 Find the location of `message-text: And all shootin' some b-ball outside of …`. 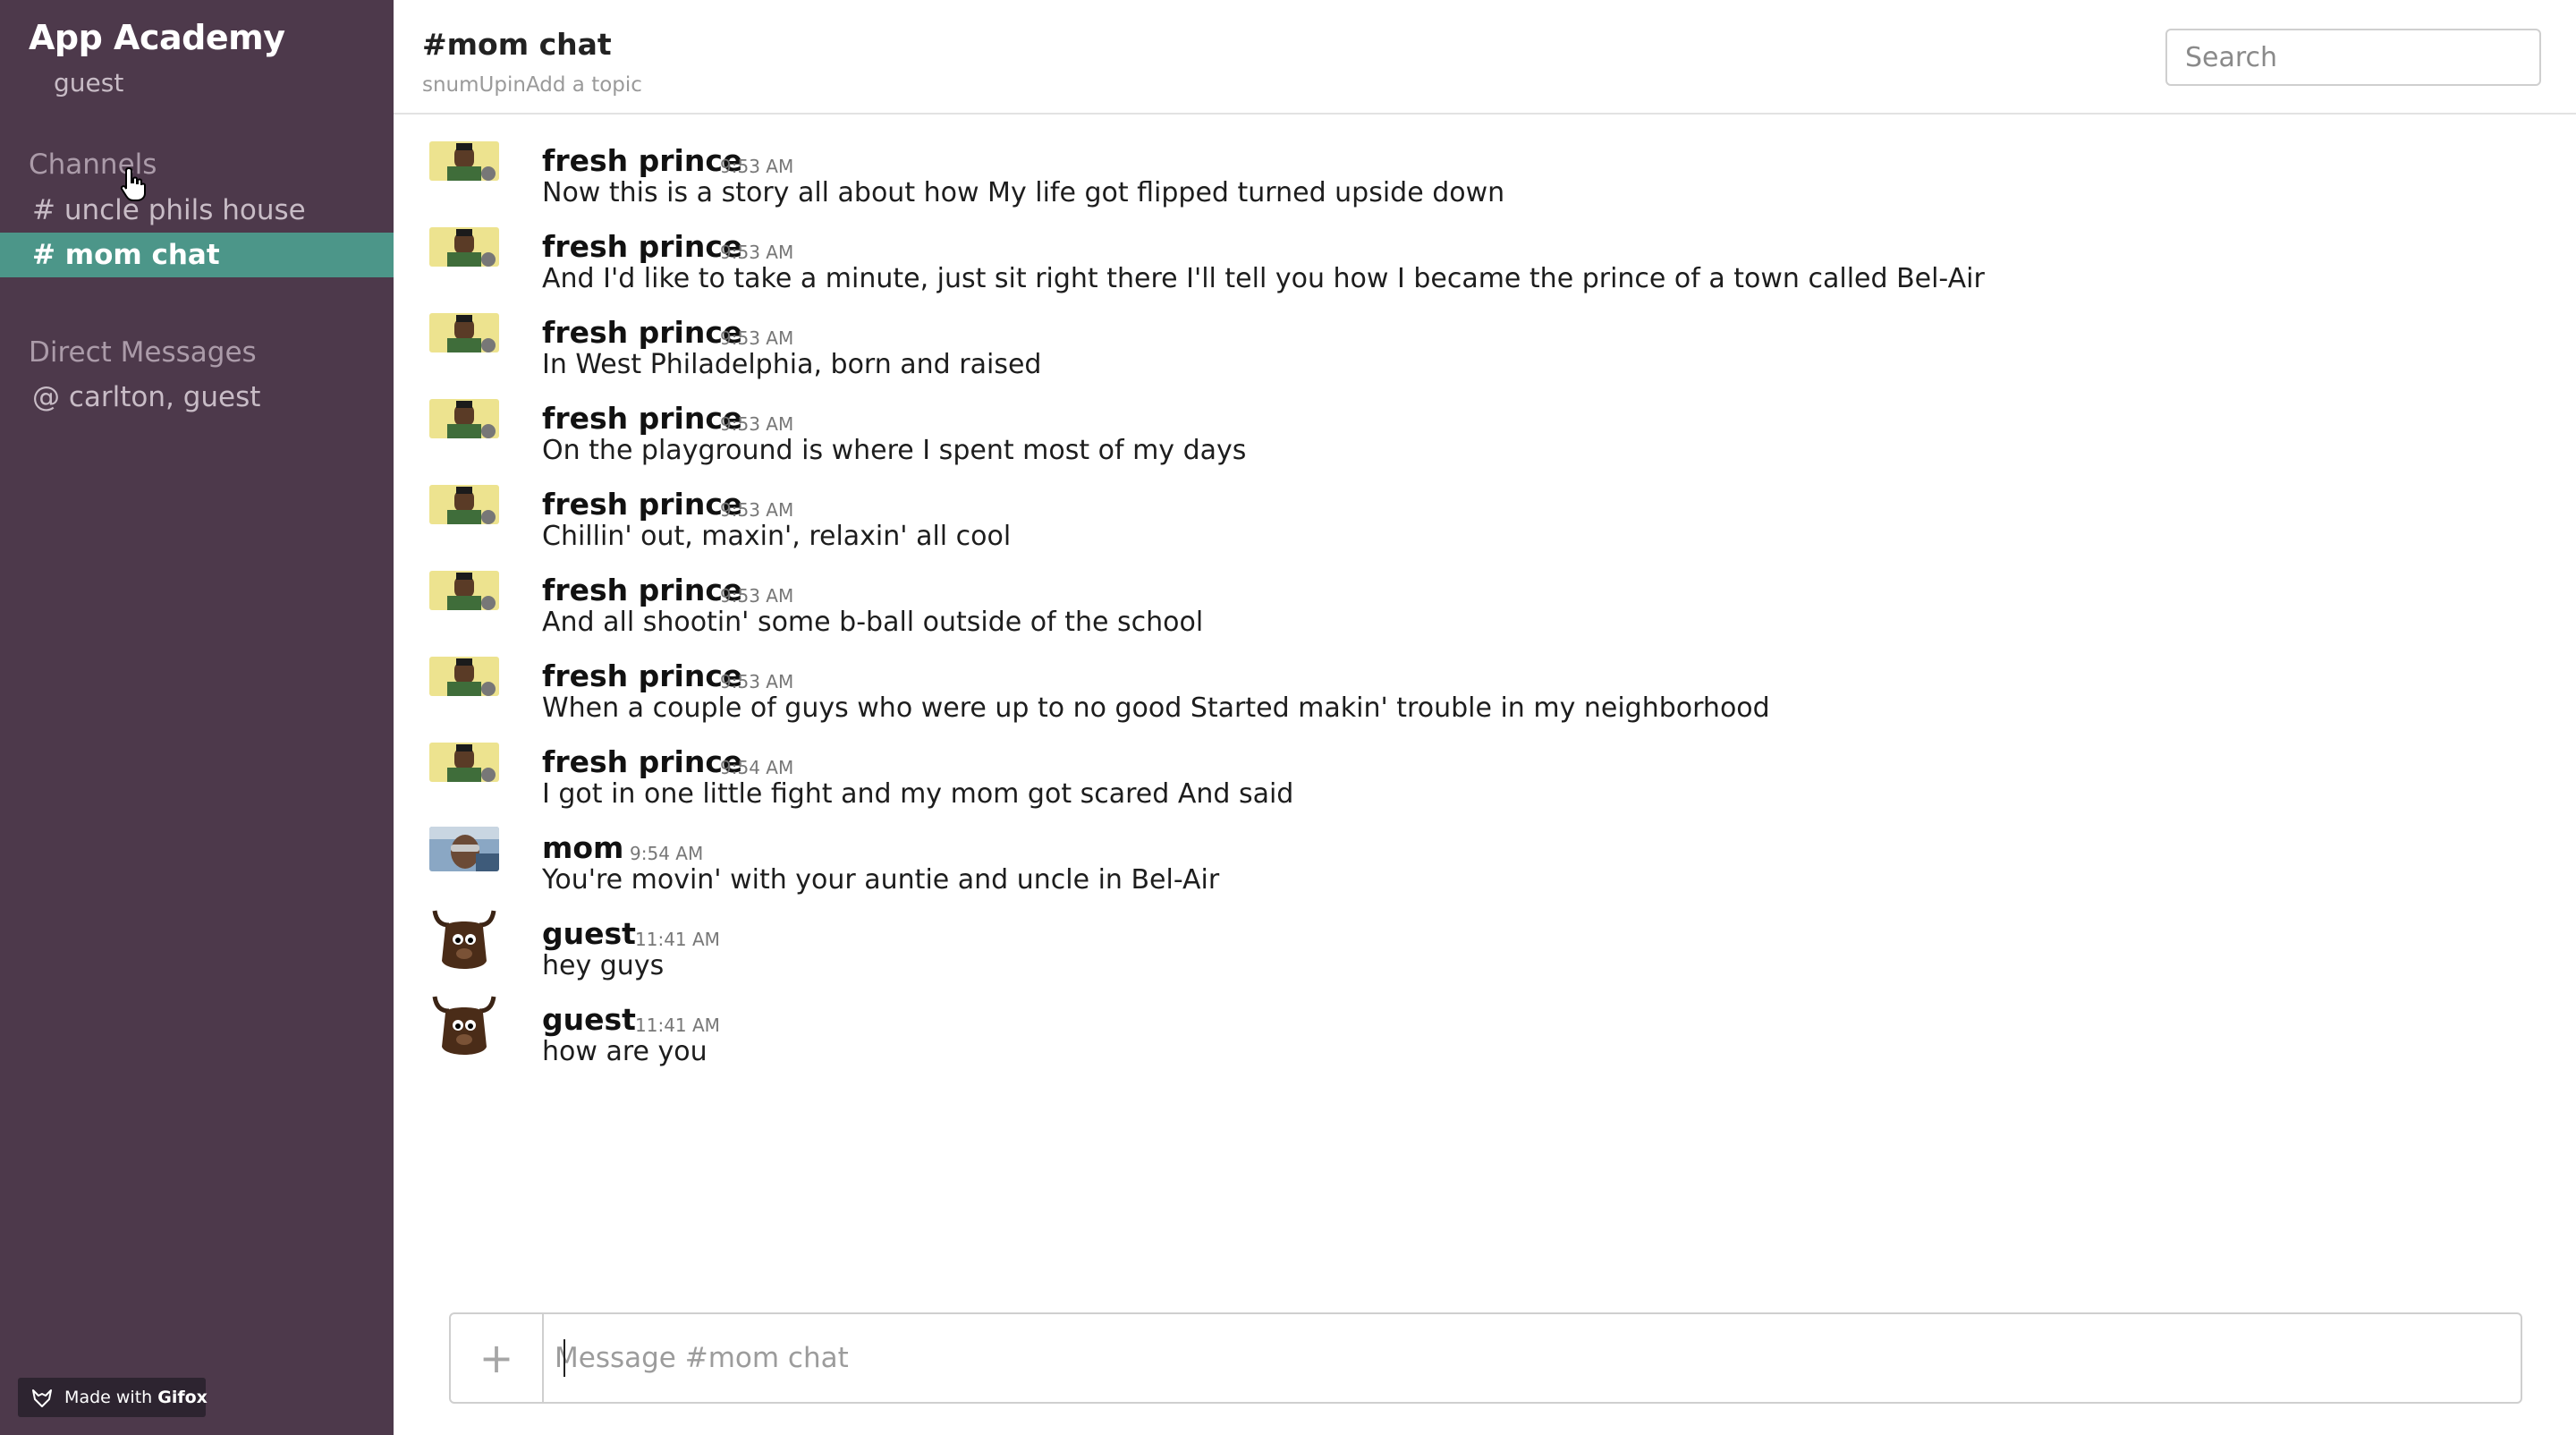

message-text: And all shootin' some b-ball outside of … is located at coordinates (873, 622).